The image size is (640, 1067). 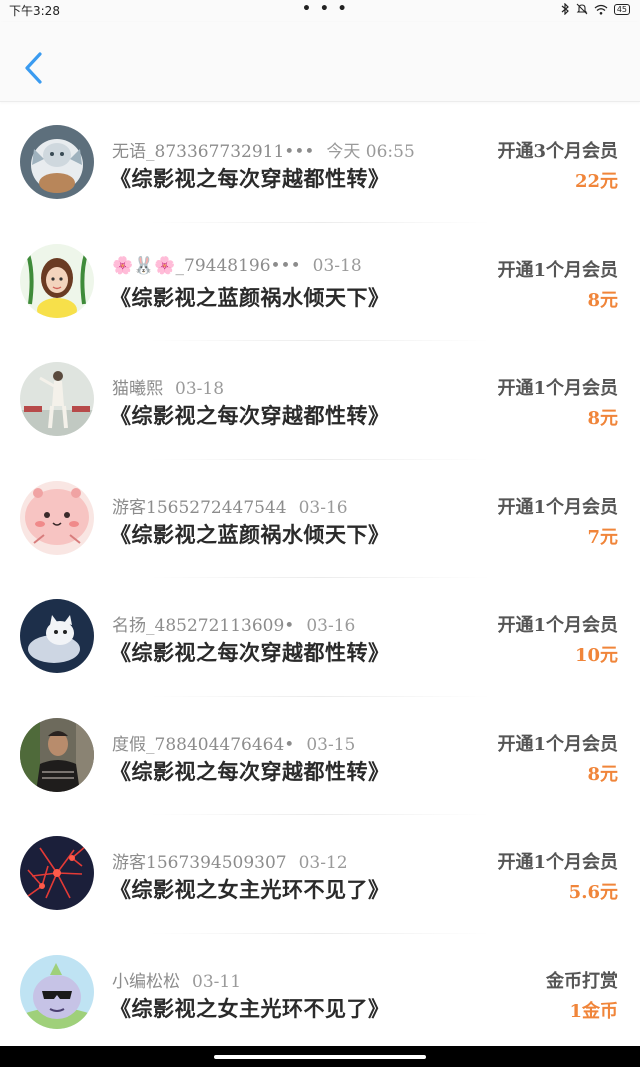 I want to click on user-meta: 度假_788404476464• 03-15, so click(x=302, y=742).